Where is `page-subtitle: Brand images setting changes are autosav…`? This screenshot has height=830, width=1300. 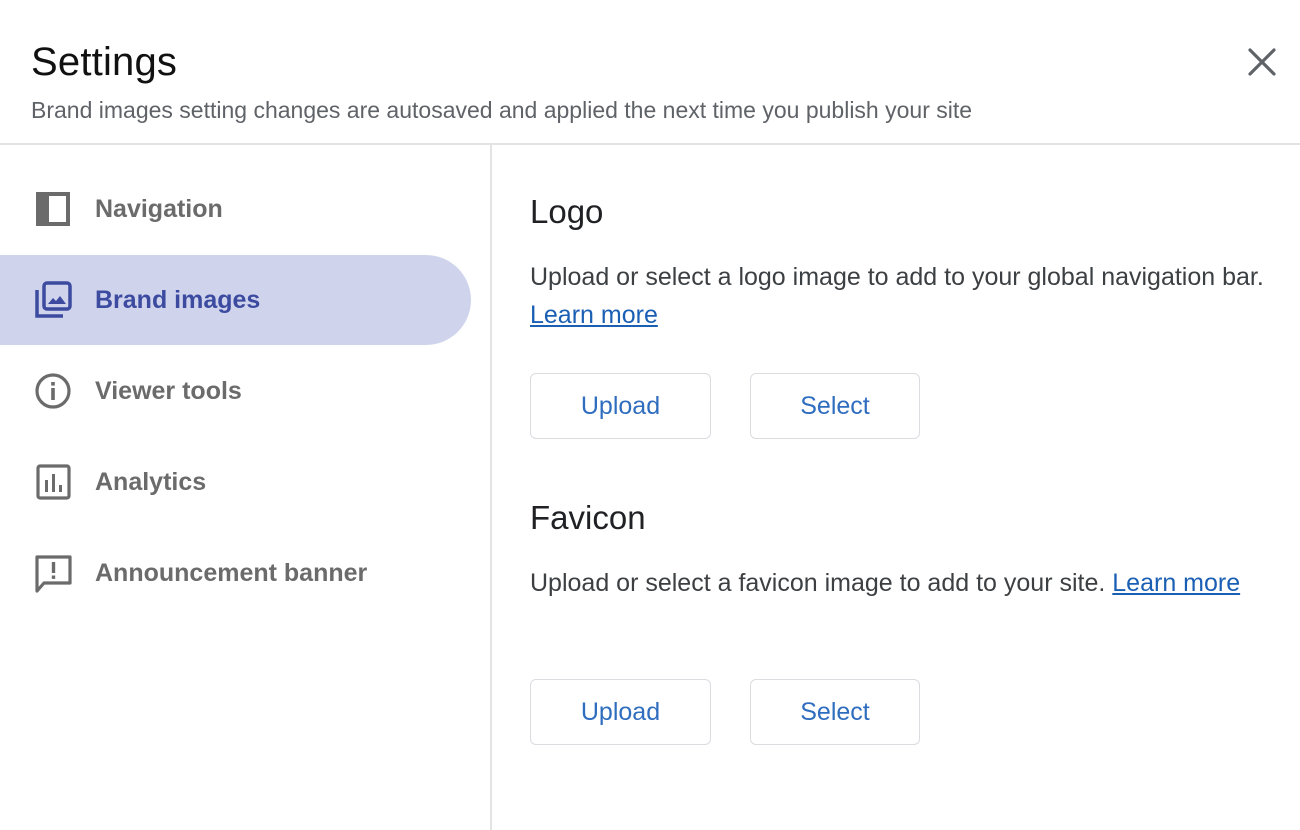 page-subtitle: Brand images setting changes are autosav… is located at coordinates (502, 110).